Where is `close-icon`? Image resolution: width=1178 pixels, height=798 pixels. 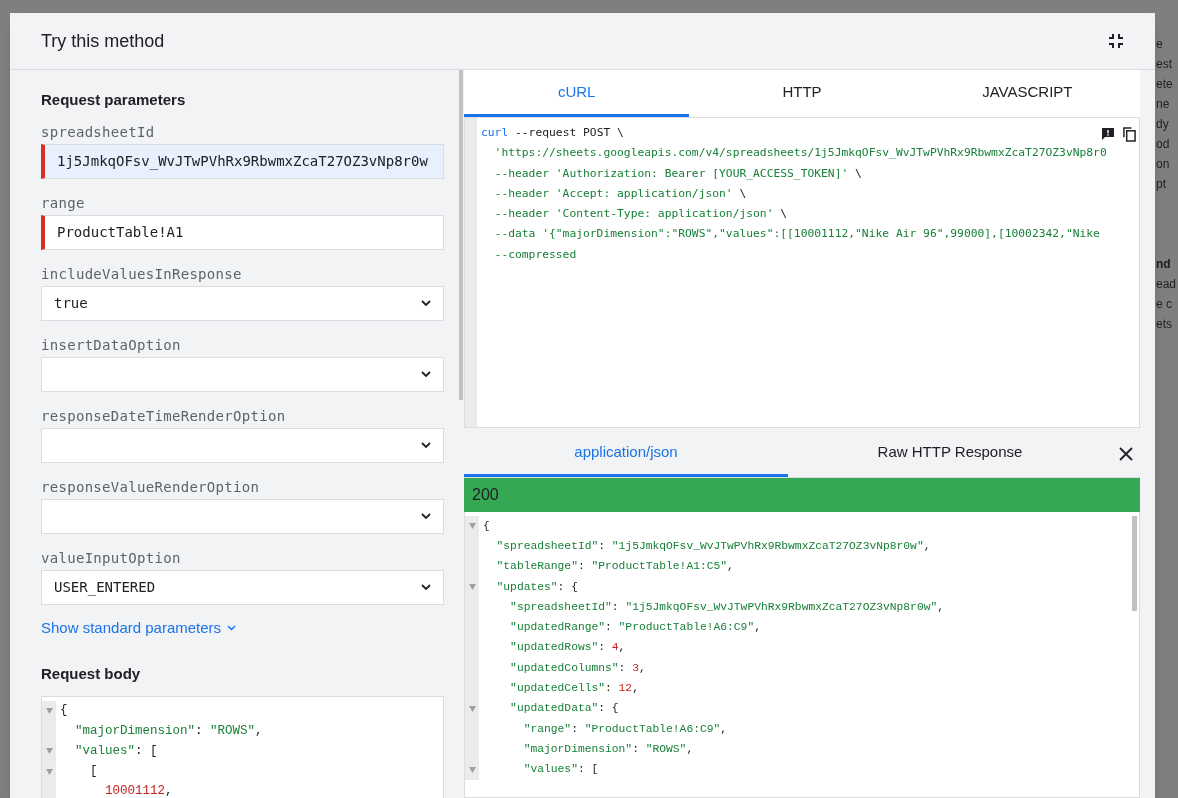 close-icon is located at coordinates (1126, 453).